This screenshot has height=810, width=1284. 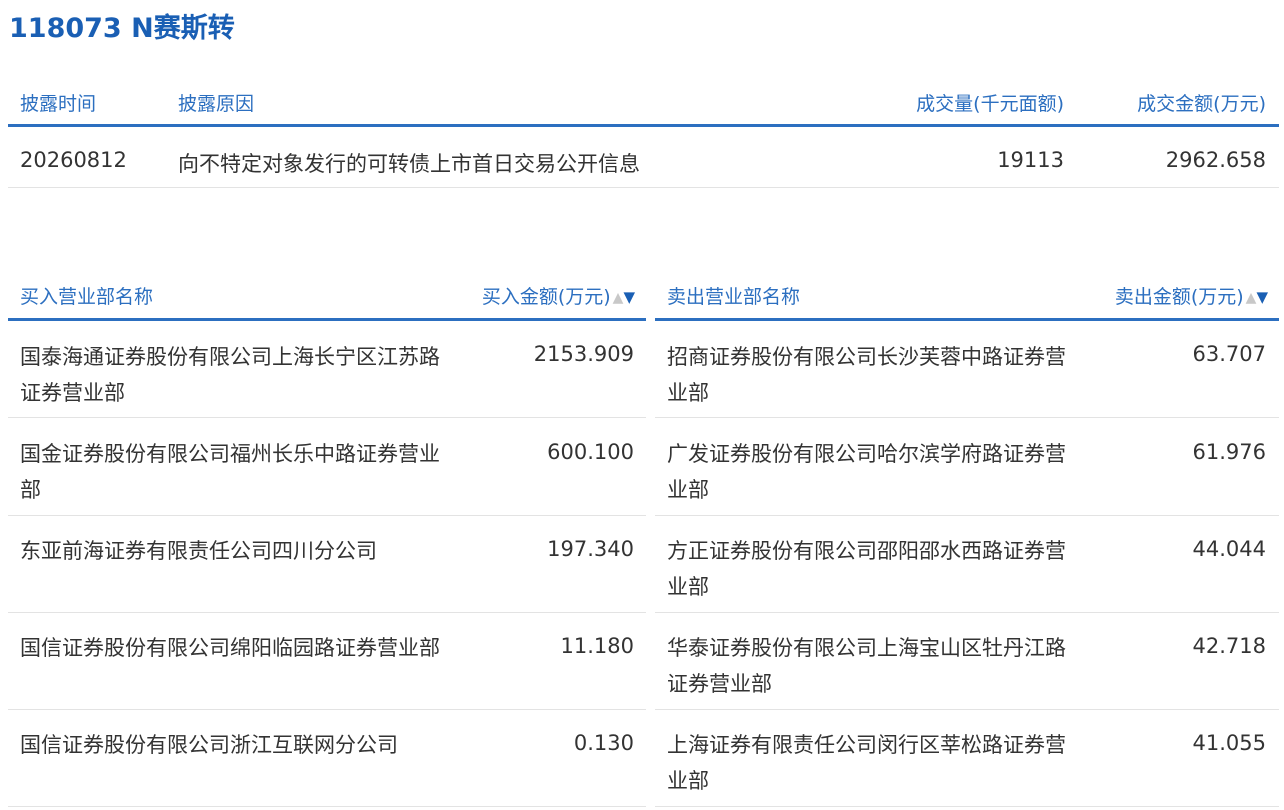 I want to click on page-title: 118073 N赛斯转, so click(x=122, y=28).